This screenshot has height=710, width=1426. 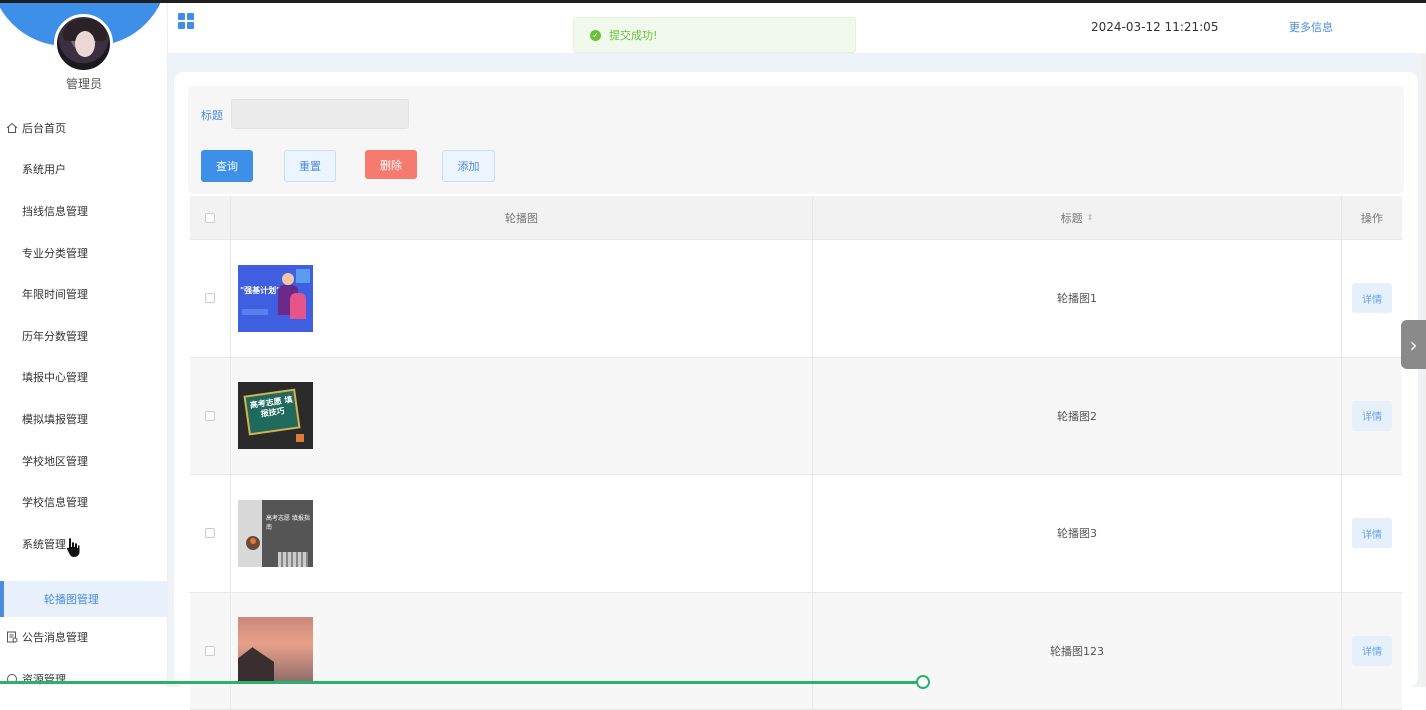 What do you see at coordinates (275, 650) in the screenshot?
I see `carousel-thumbnail` at bounding box center [275, 650].